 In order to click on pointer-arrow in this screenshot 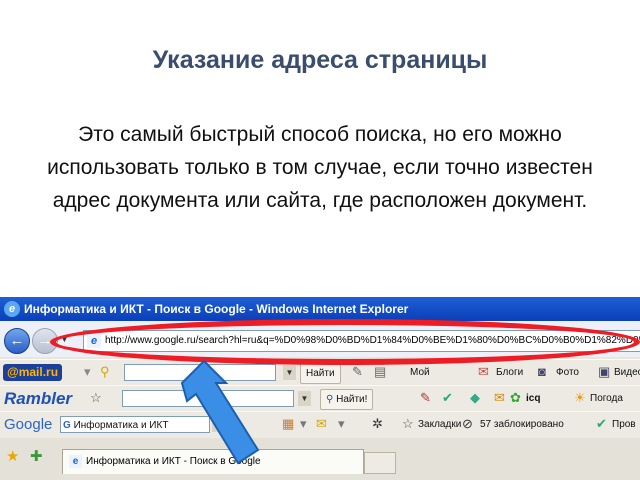, I will do `click(220, 412)`.